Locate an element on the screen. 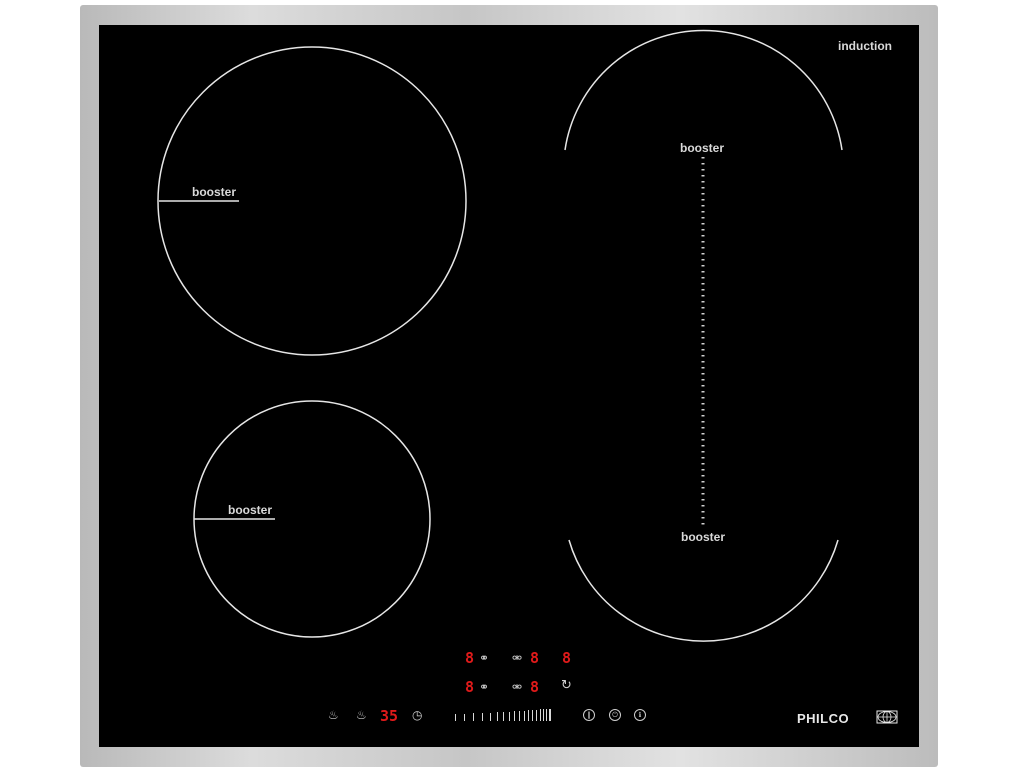  pause-icon: ‖ is located at coordinates (589, 715).